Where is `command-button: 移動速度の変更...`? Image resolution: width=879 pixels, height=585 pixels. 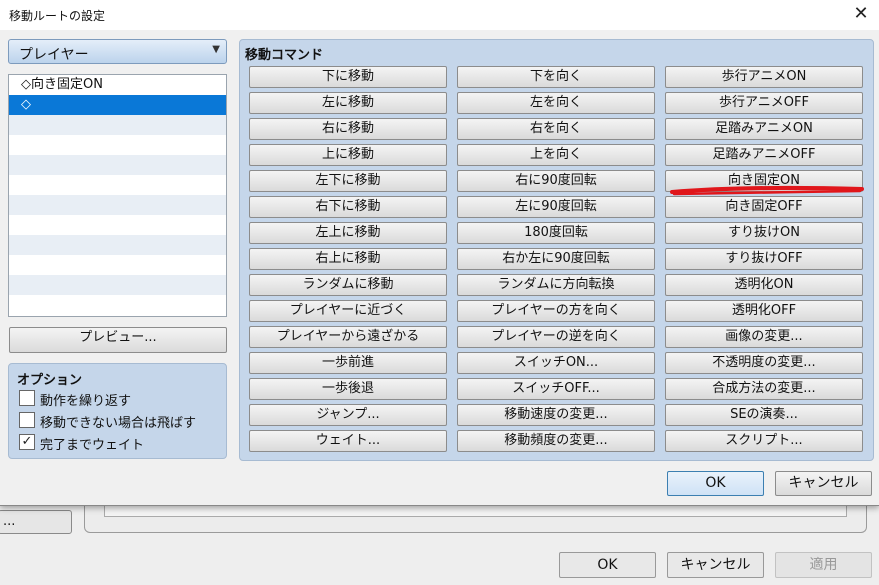 command-button: 移動速度の変更... is located at coordinates (556, 415).